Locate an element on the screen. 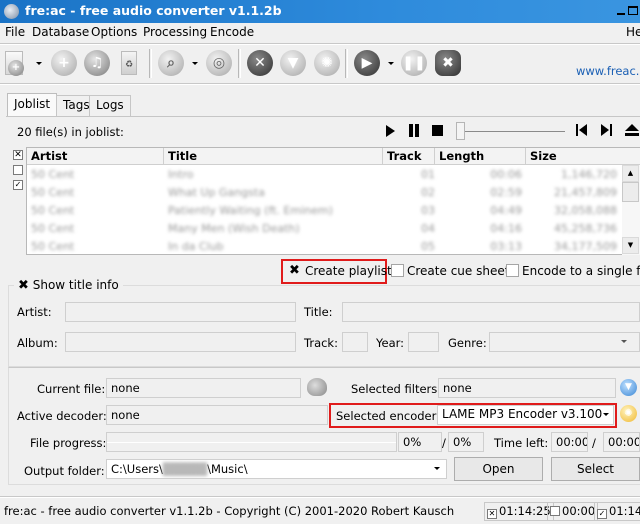 This screenshot has height=524, width=640. cell-track: 02 is located at coordinates (428, 192).